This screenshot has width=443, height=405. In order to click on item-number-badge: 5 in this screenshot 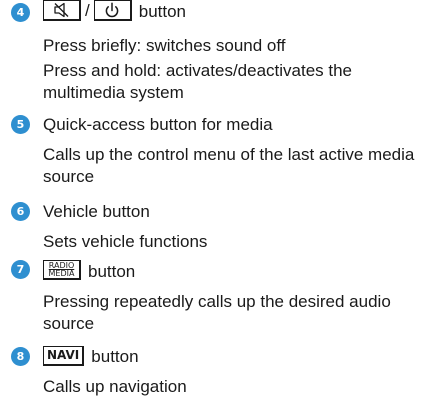, I will do `click(20, 124)`.